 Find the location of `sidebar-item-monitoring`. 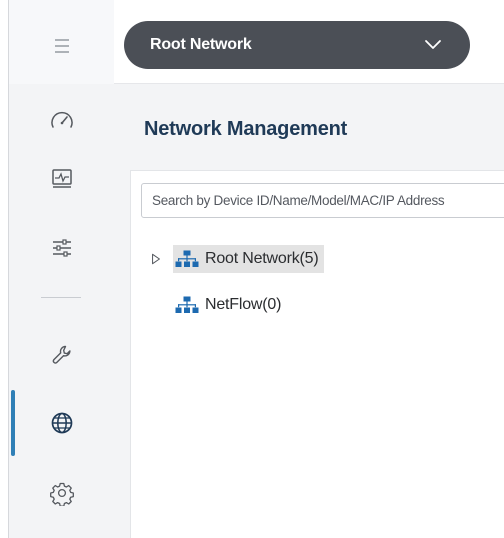

sidebar-item-monitoring is located at coordinates (62, 179).